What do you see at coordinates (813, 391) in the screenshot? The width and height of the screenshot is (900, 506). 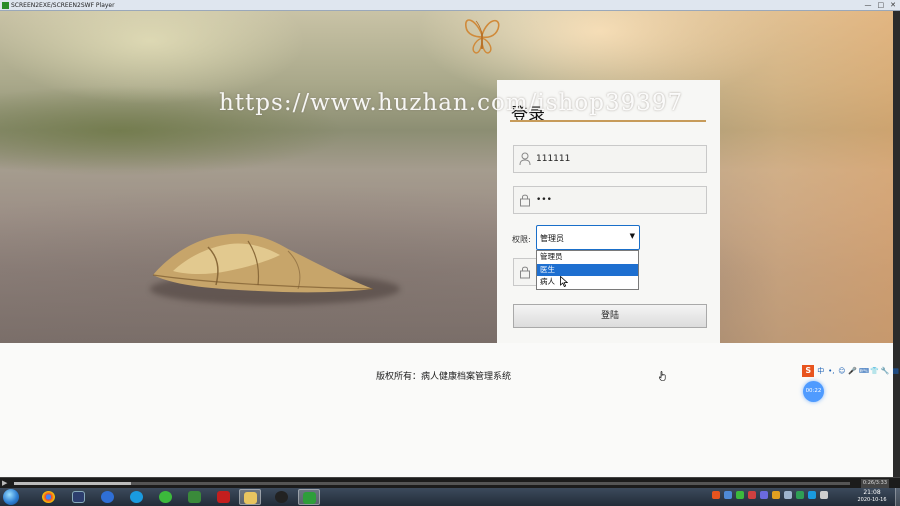 I see `ime-badge: 00:22` at bounding box center [813, 391].